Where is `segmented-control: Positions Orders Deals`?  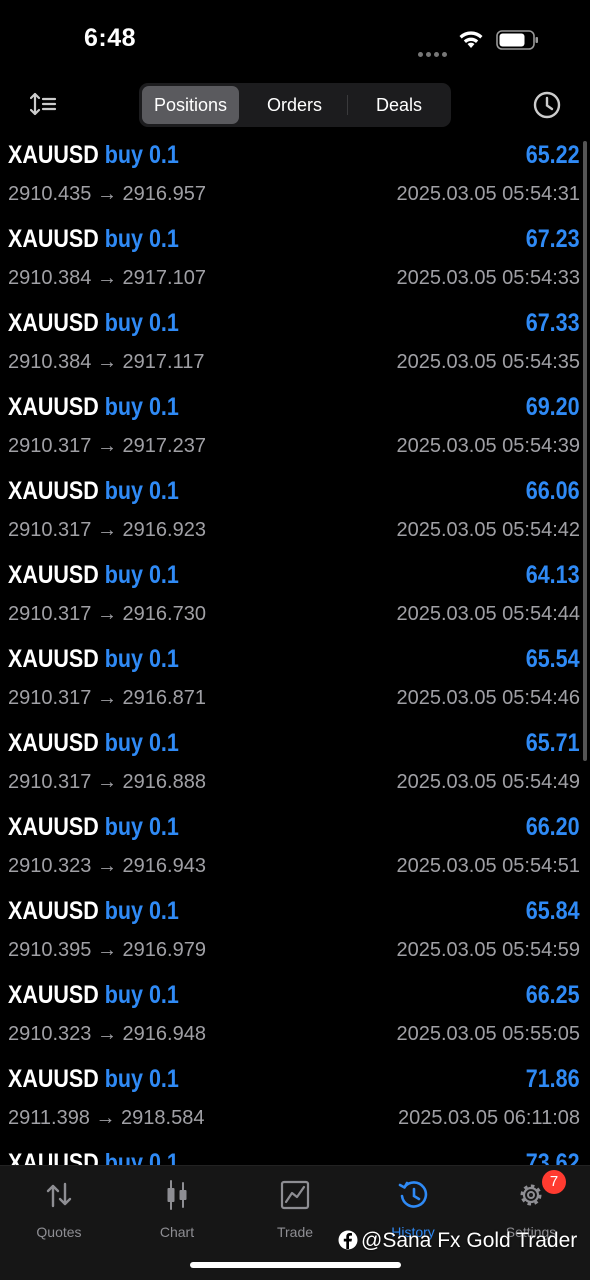
segmented-control: Positions Orders Deals is located at coordinates (295, 105).